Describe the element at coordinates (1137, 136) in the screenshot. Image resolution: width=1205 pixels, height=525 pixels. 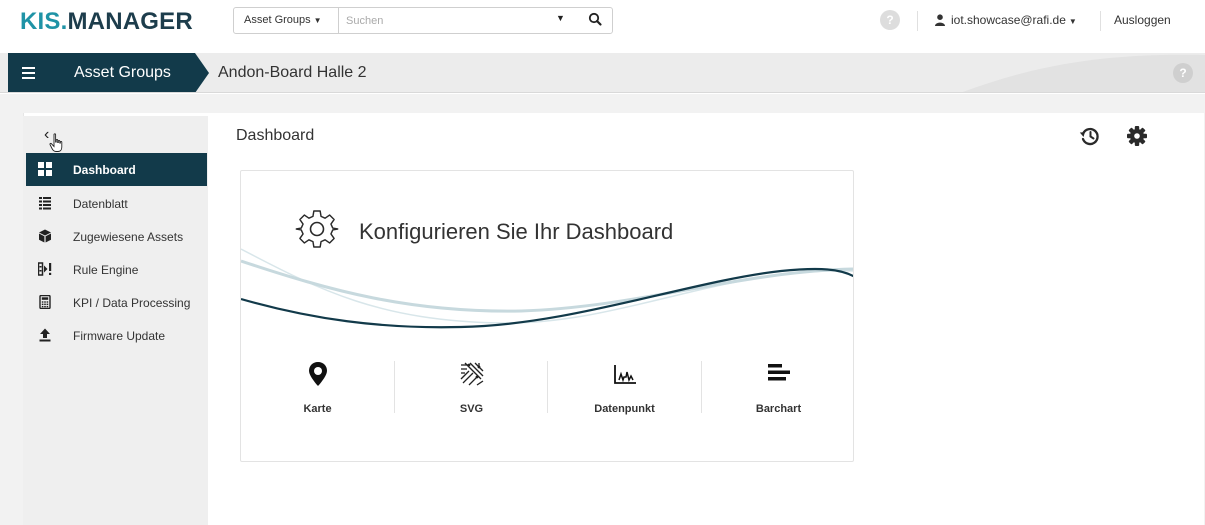
I see `settings-gear-icon` at that location.